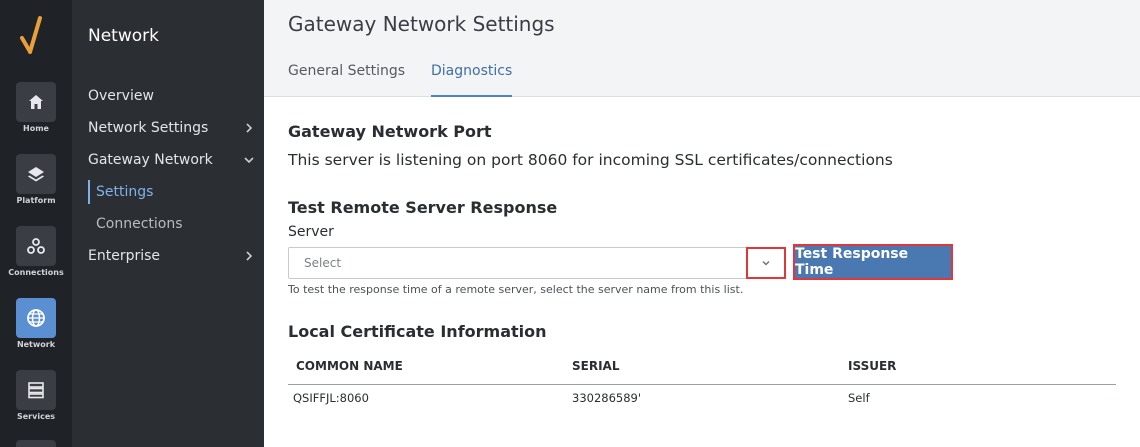 Image resolution: width=1140 pixels, height=447 pixels. I want to click on connections-icon, so click(36, 246).